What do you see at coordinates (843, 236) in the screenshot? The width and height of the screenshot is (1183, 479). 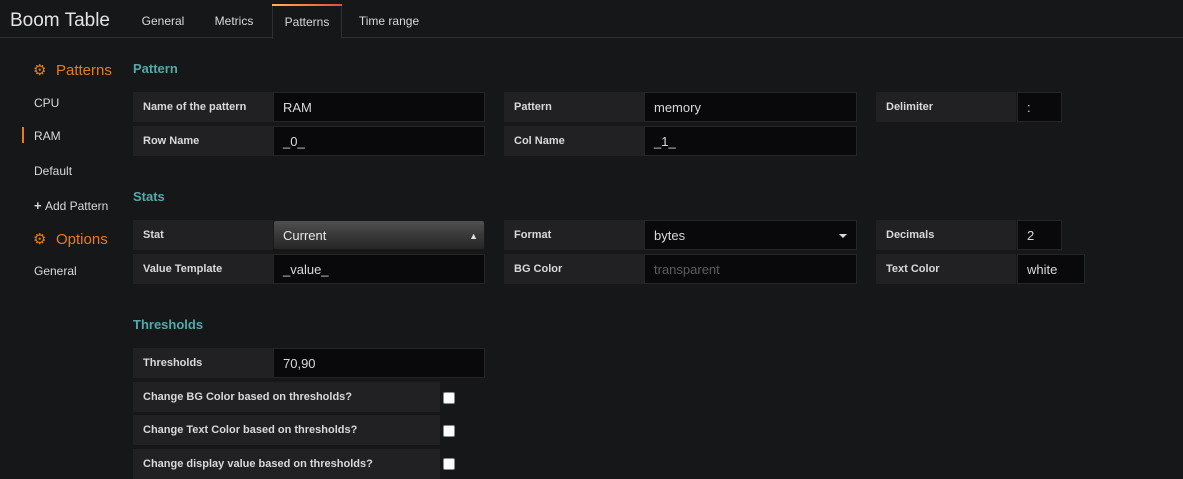 I see `caret-down-icon` at bounding box center [843, 236].